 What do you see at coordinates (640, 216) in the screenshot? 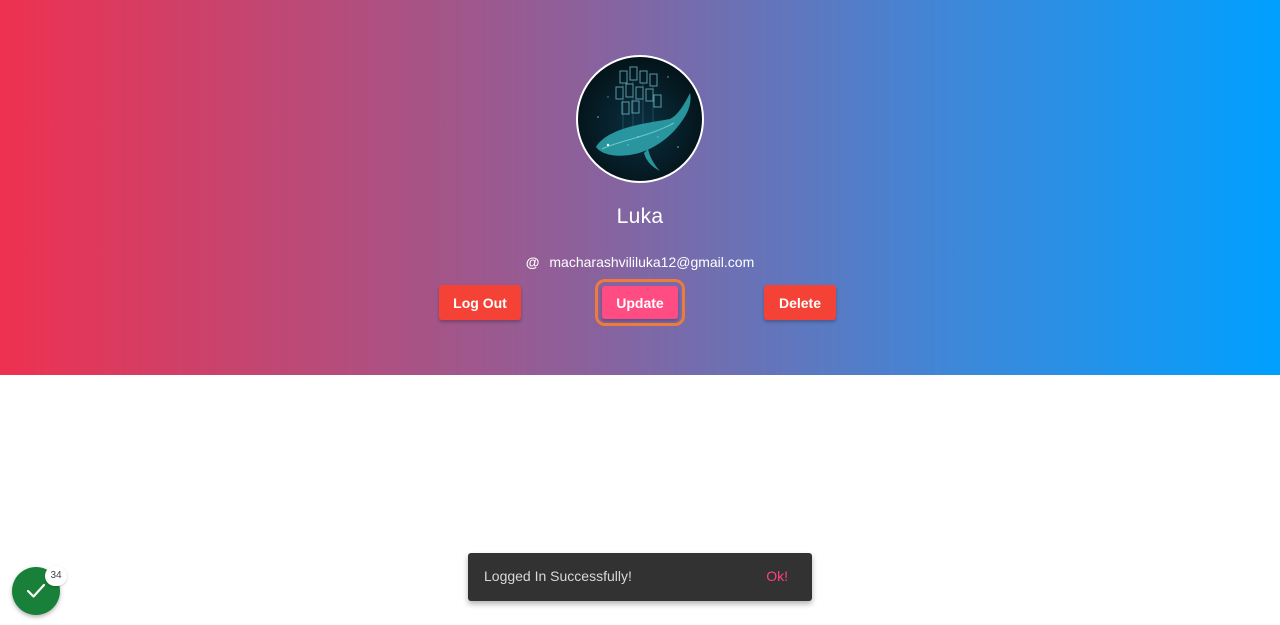
I see `profile-name: Luka` at bounding box center [640, 216].